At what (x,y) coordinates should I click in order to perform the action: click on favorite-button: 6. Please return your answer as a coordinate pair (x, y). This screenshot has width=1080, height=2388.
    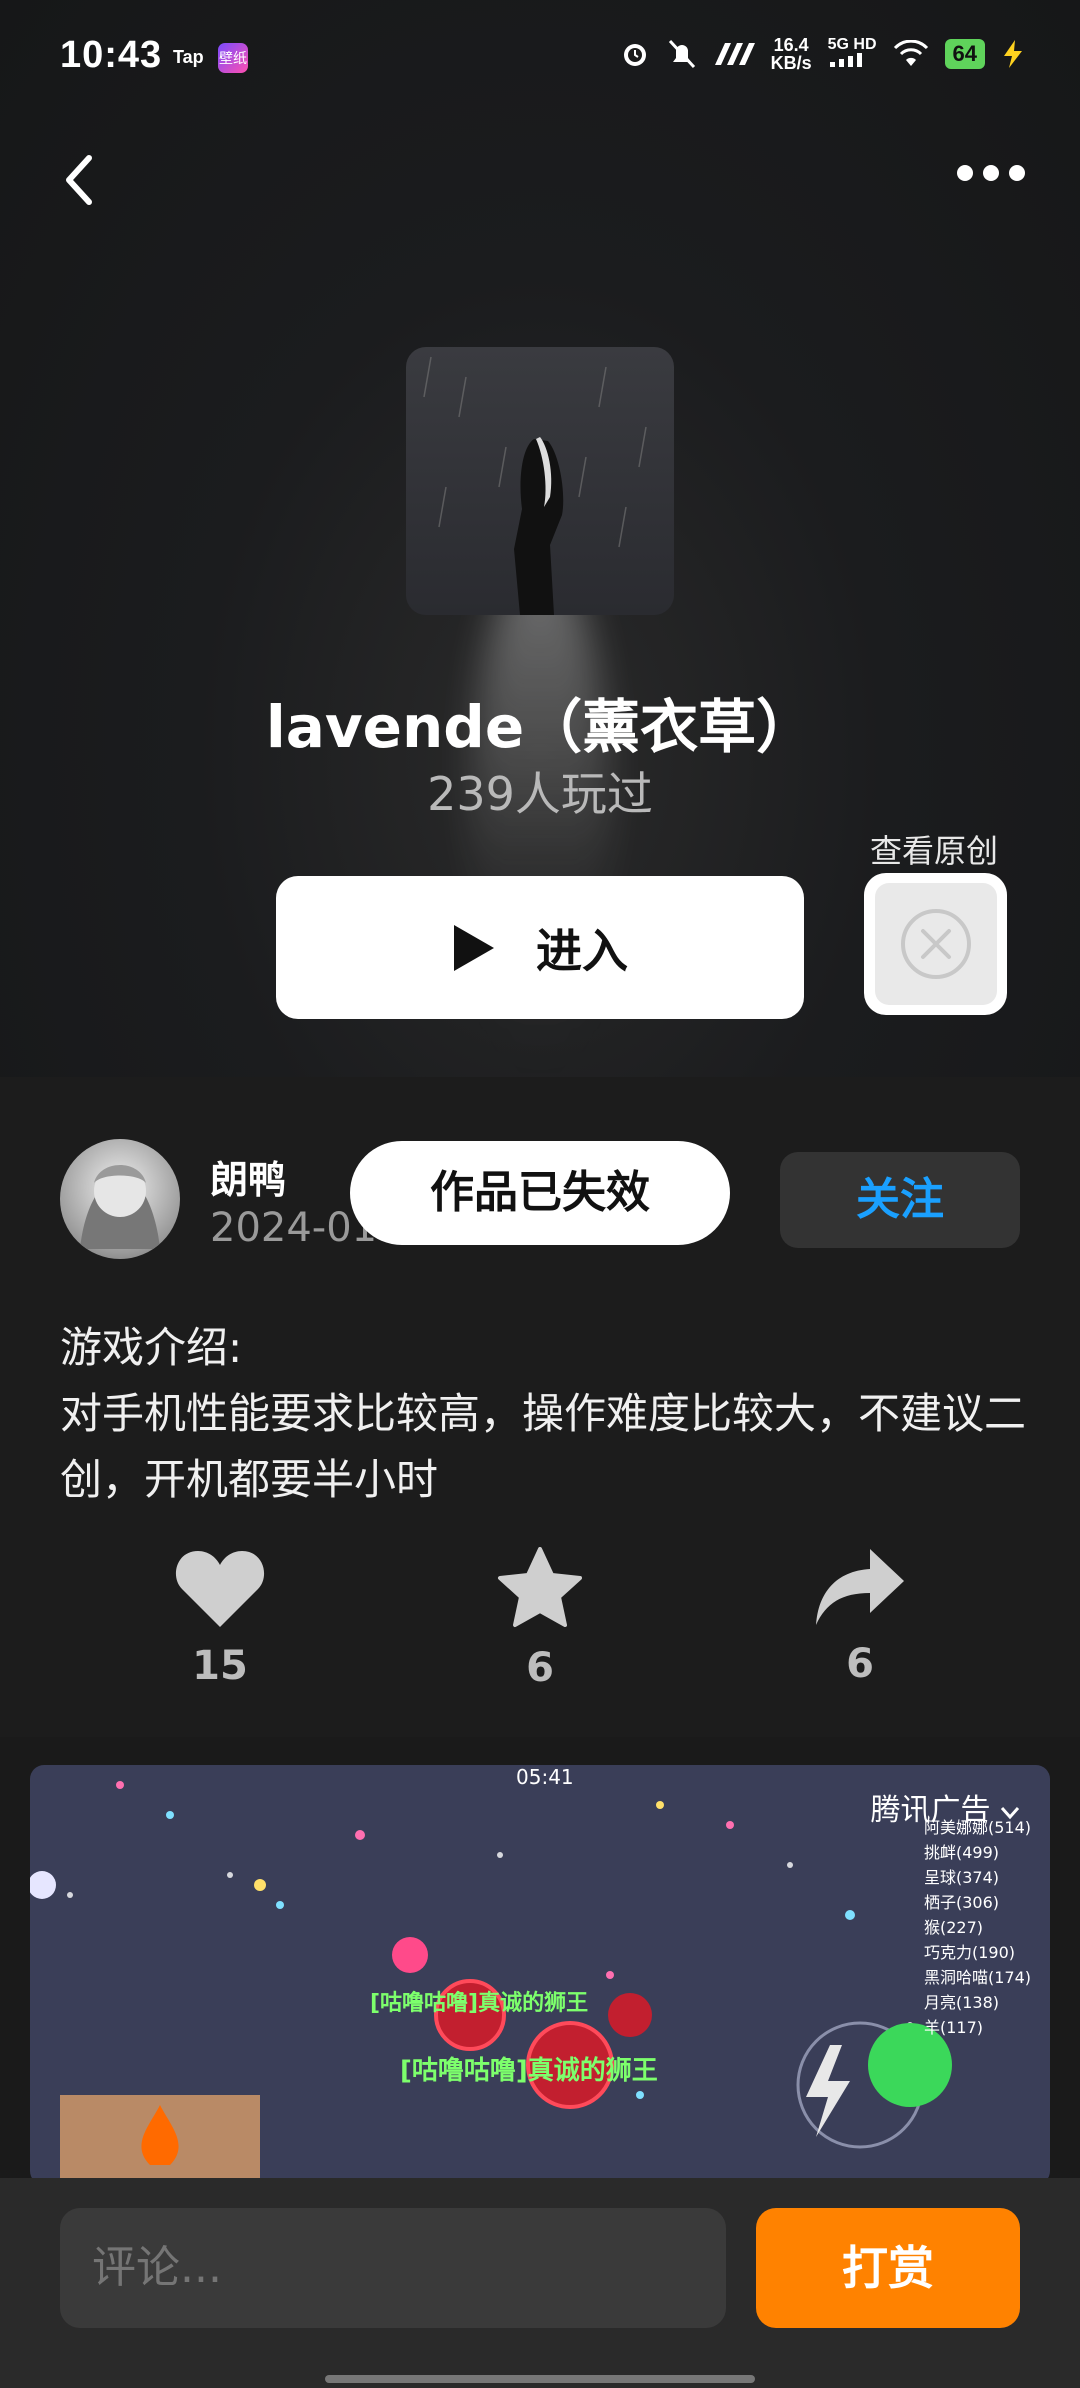
    Looking at the image, I should click on (540, 1619).